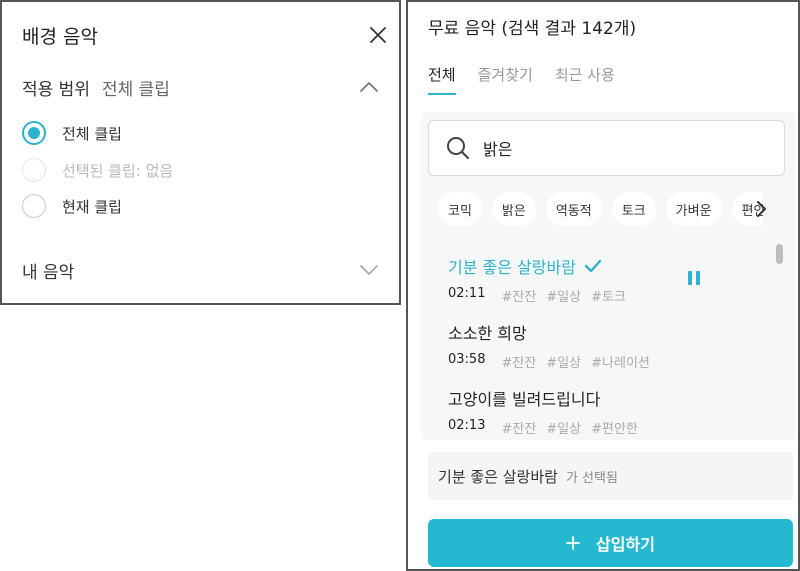 The width and height of the screenshot is (800, 571). I want to click on close-icon, so click(378, 35).